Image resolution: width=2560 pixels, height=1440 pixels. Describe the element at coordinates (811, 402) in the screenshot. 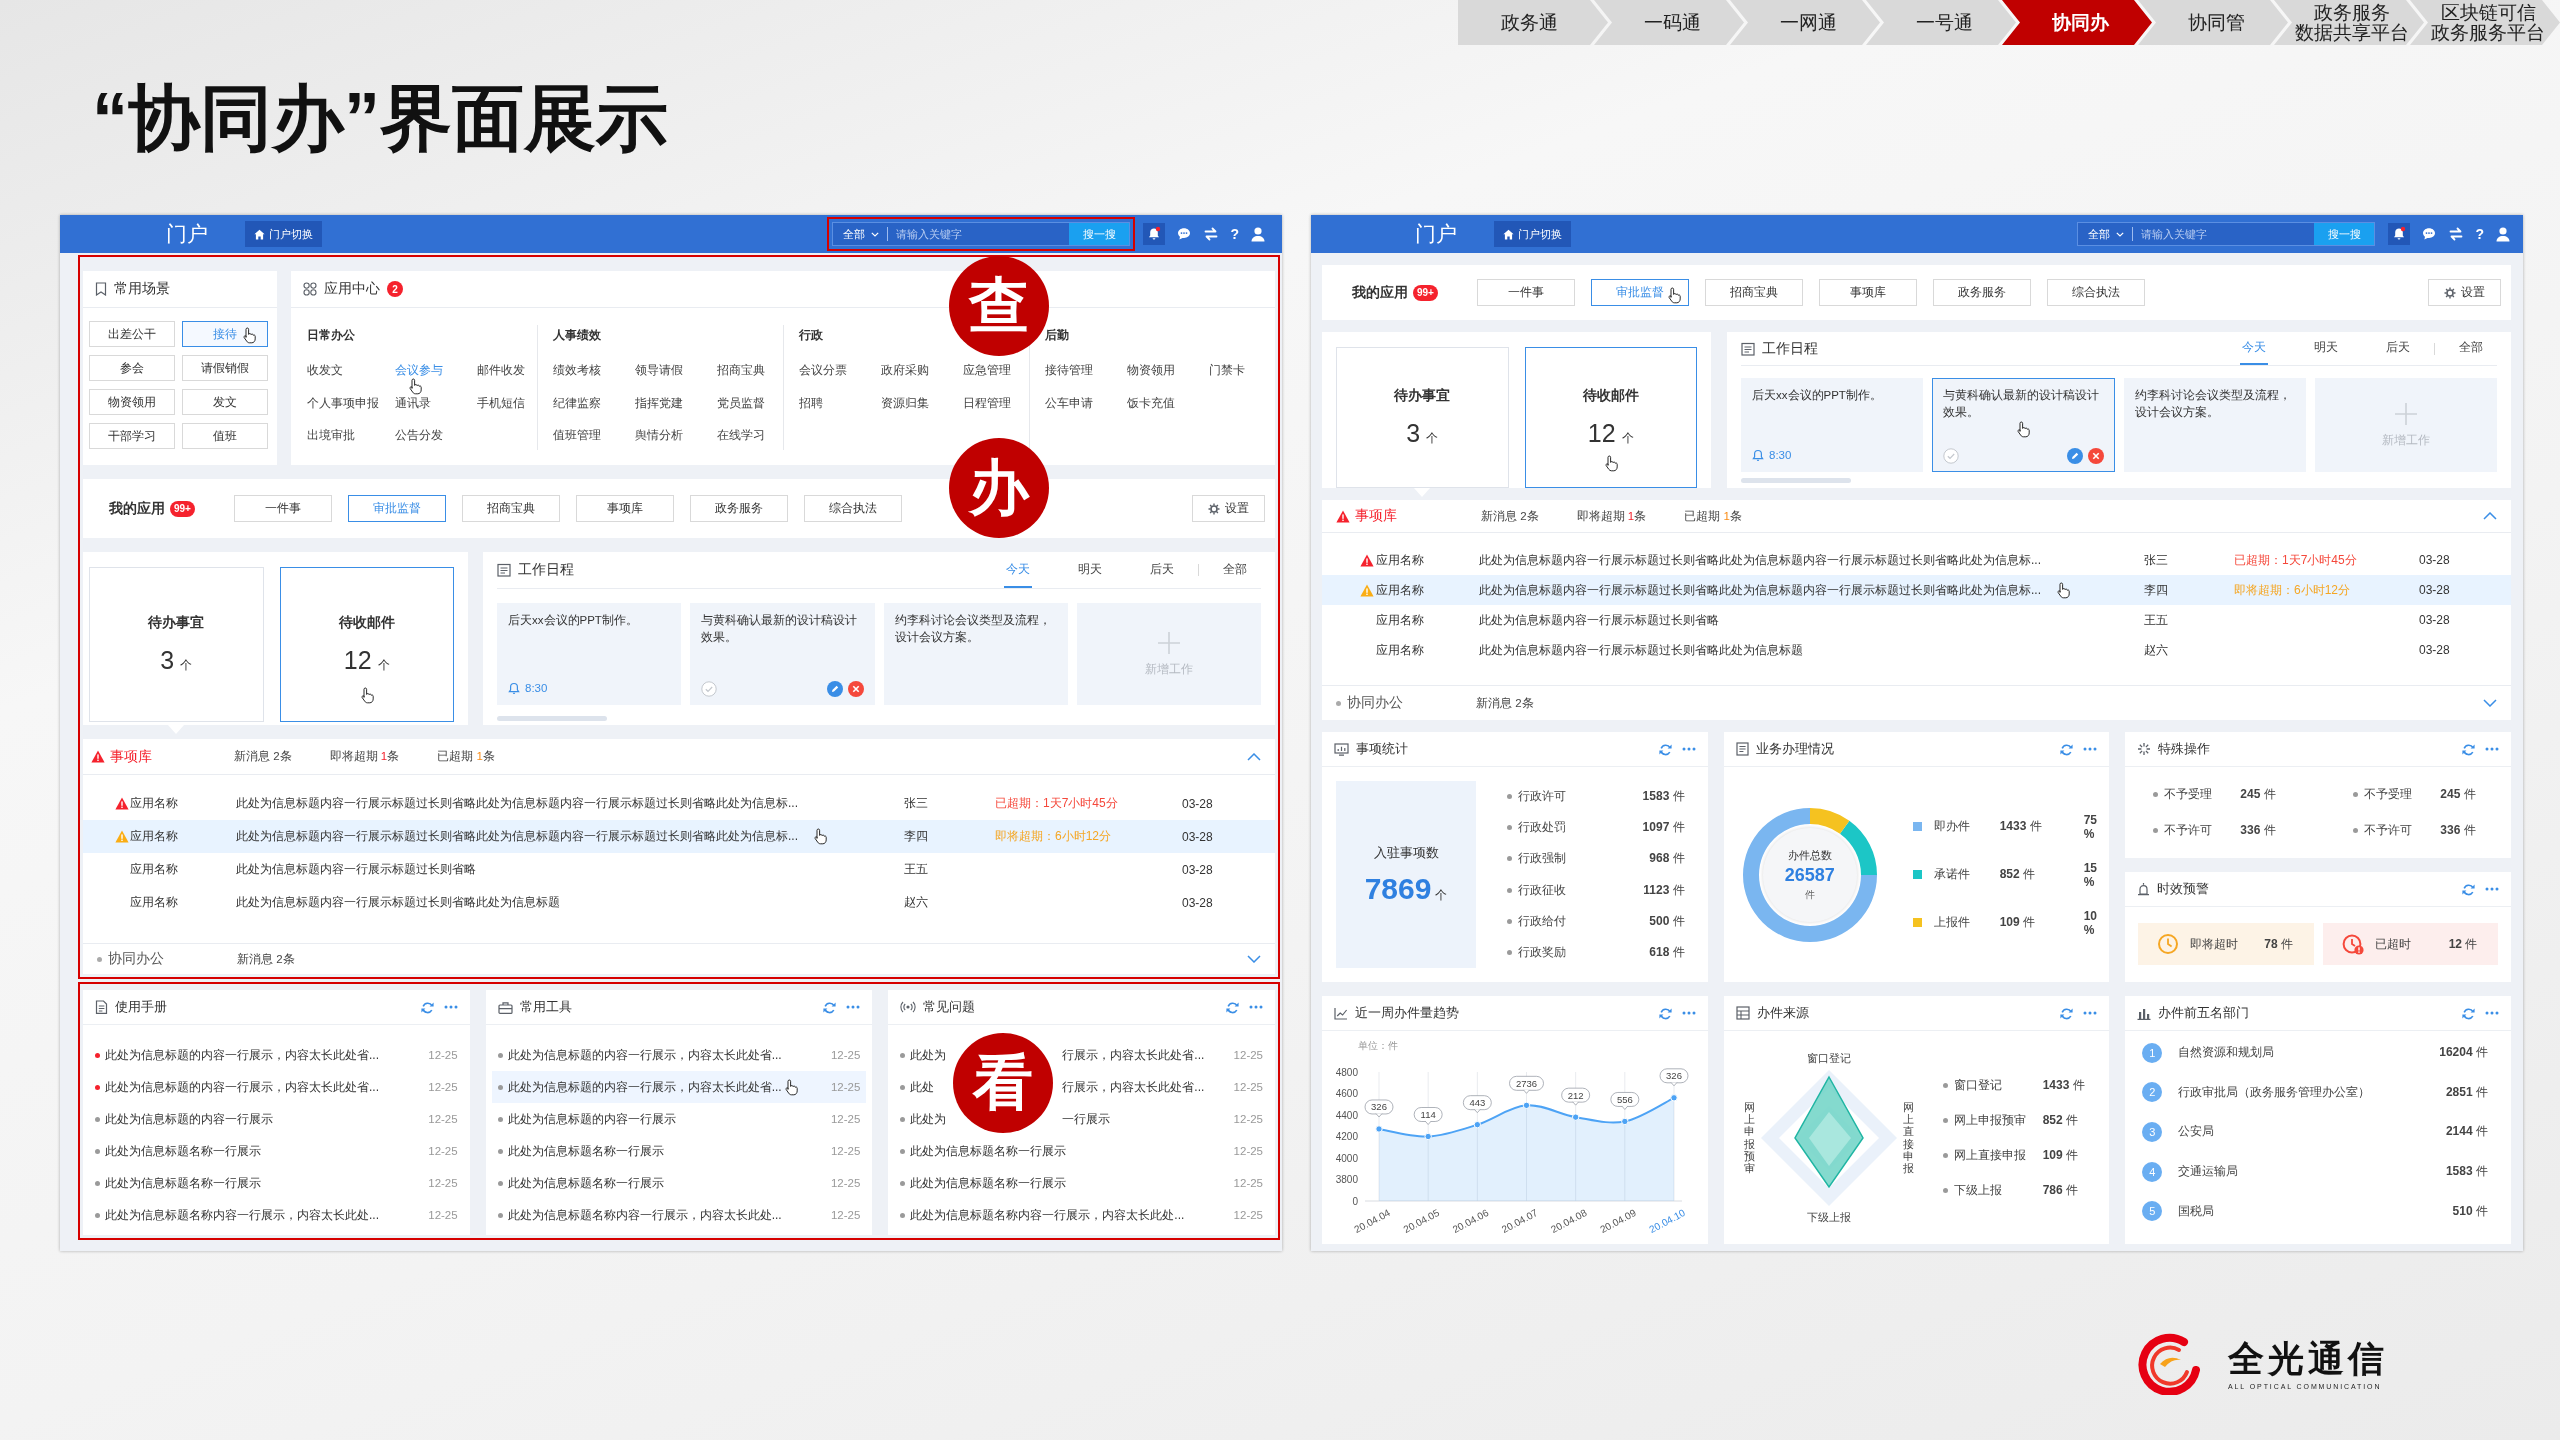

I see `app-link: 招聘` at that location.